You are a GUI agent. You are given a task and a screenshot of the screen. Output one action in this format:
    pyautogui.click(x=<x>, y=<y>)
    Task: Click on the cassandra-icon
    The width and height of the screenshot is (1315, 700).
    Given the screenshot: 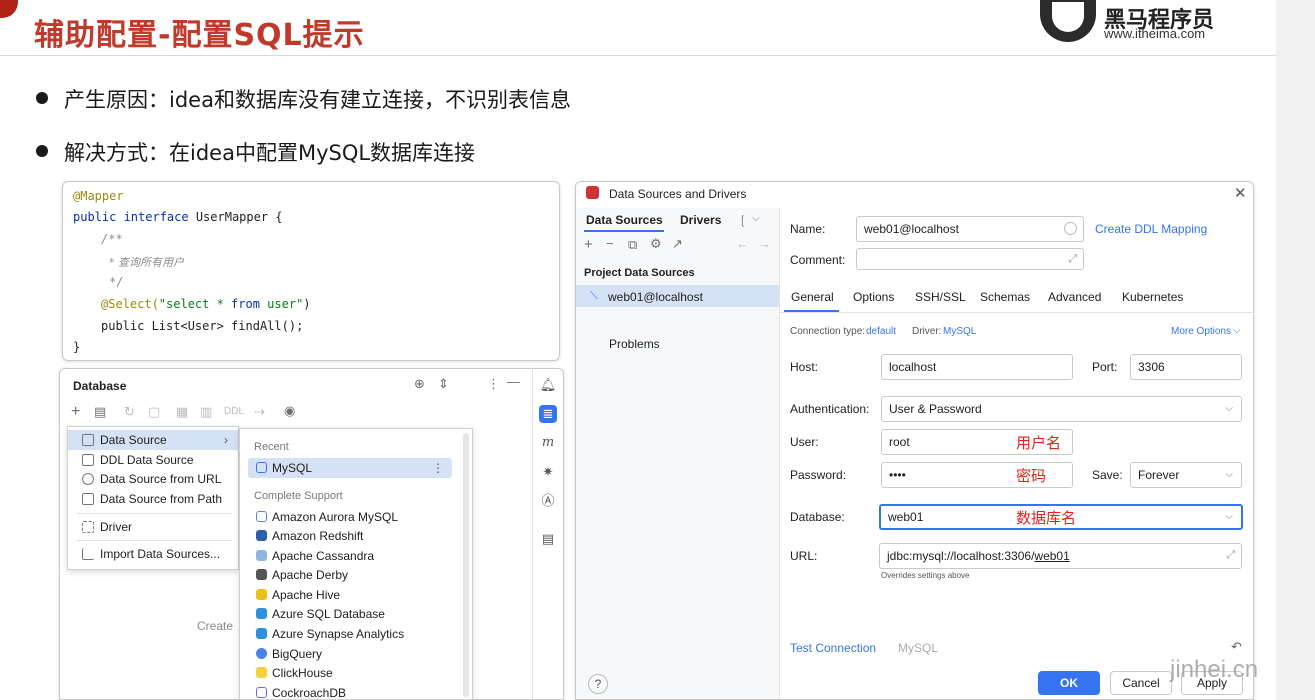 What is the action you would take?
    pyautogui.click(x=261, y=555)
    